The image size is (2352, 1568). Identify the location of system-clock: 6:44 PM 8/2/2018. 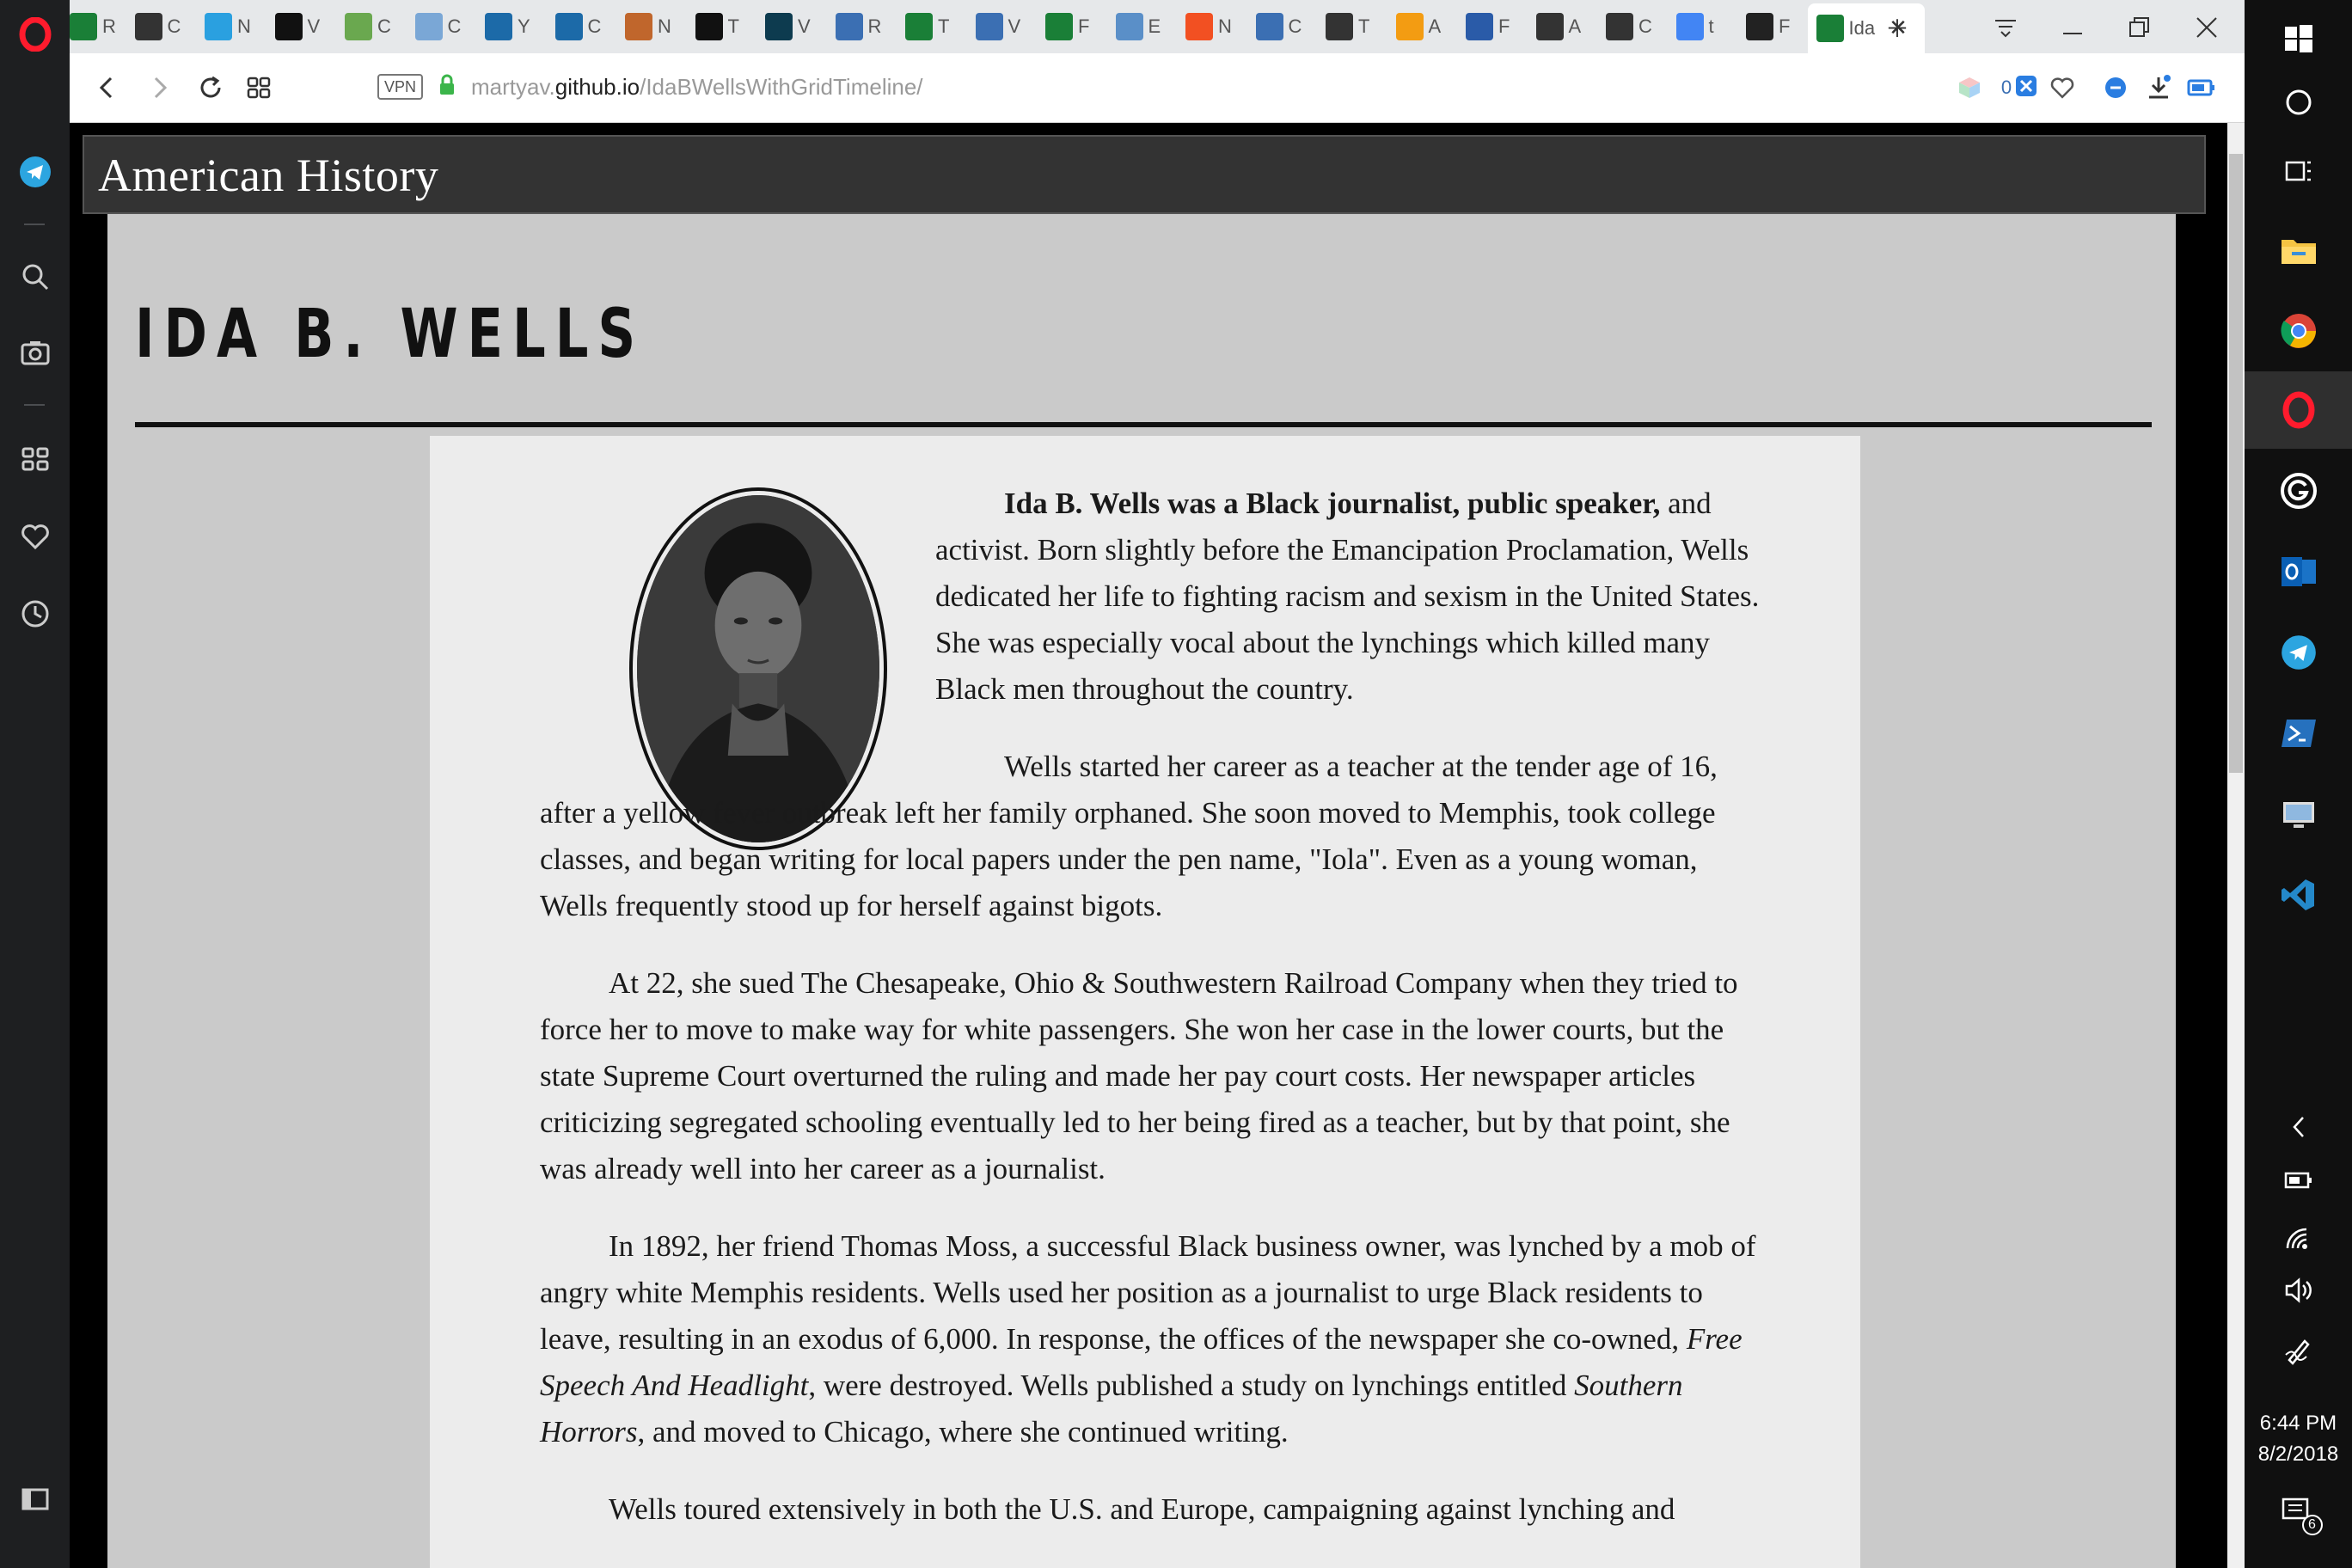
(2298, 1439).